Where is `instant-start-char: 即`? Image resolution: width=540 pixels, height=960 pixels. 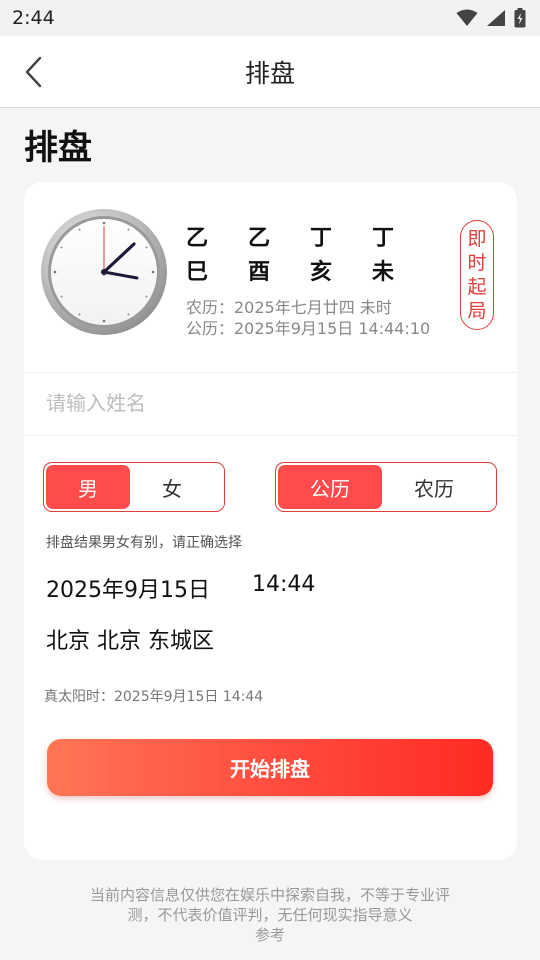
instant-start-char: 即 is located at coordinates (477, 239).